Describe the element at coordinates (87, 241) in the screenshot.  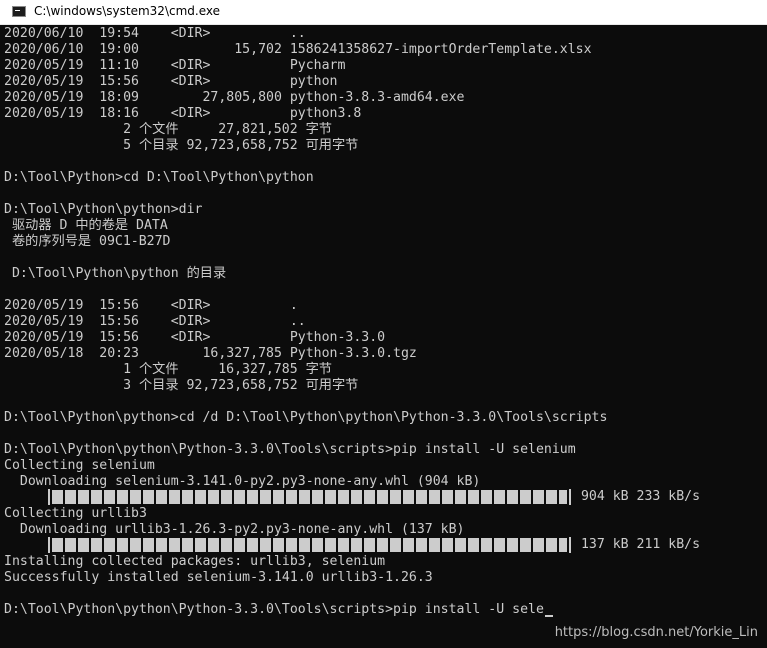
I see `console-line: 卷的序列号是 09C1-B27D` at that location.